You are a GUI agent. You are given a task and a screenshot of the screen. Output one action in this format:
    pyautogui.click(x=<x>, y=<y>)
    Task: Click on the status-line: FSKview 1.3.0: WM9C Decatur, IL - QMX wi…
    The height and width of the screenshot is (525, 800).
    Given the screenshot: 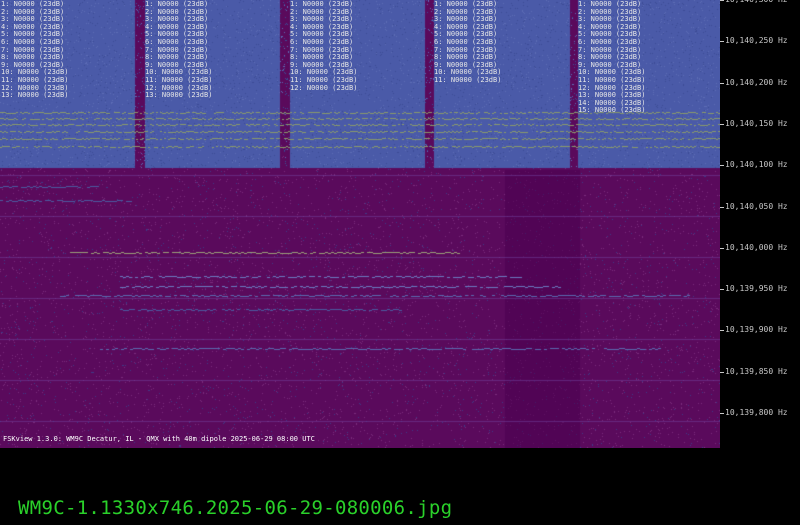 What is the action you would take?
    pyautogui.click(x=159, y=439)
    